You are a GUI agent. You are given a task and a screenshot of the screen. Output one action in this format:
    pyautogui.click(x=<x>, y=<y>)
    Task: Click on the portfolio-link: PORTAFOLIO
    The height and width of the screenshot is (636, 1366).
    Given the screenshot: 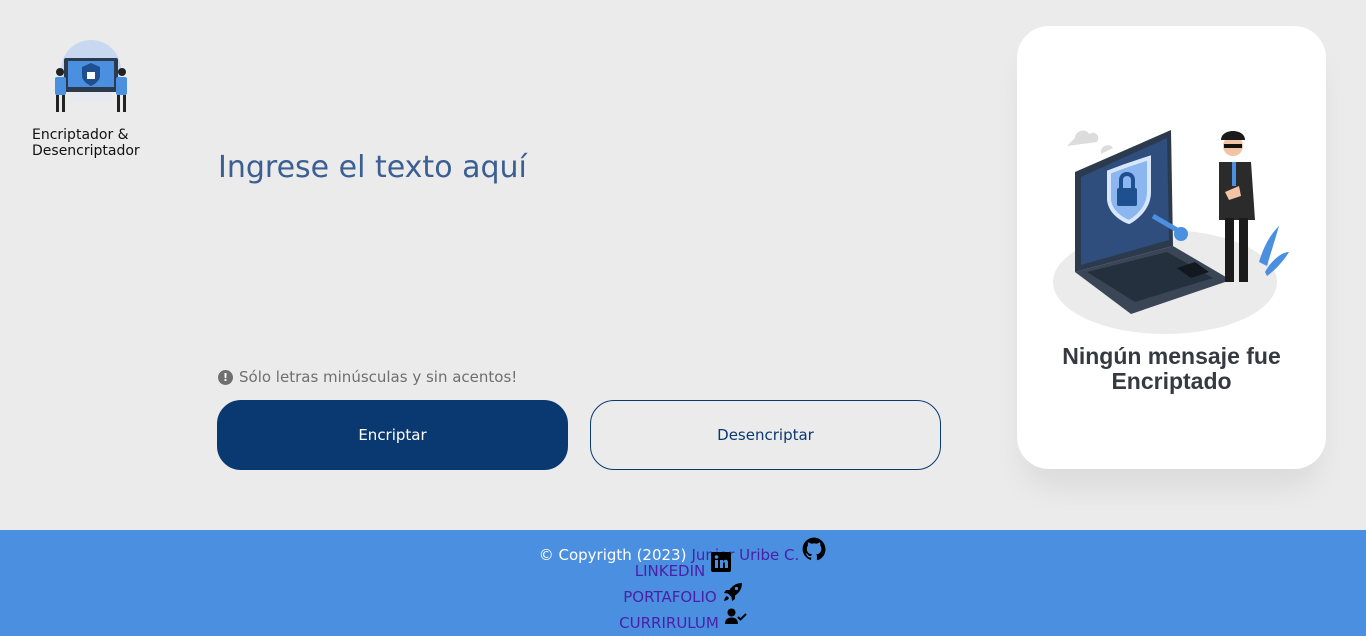 What is the action you would take?
    pyautogui.click(x=669, y=597)
    